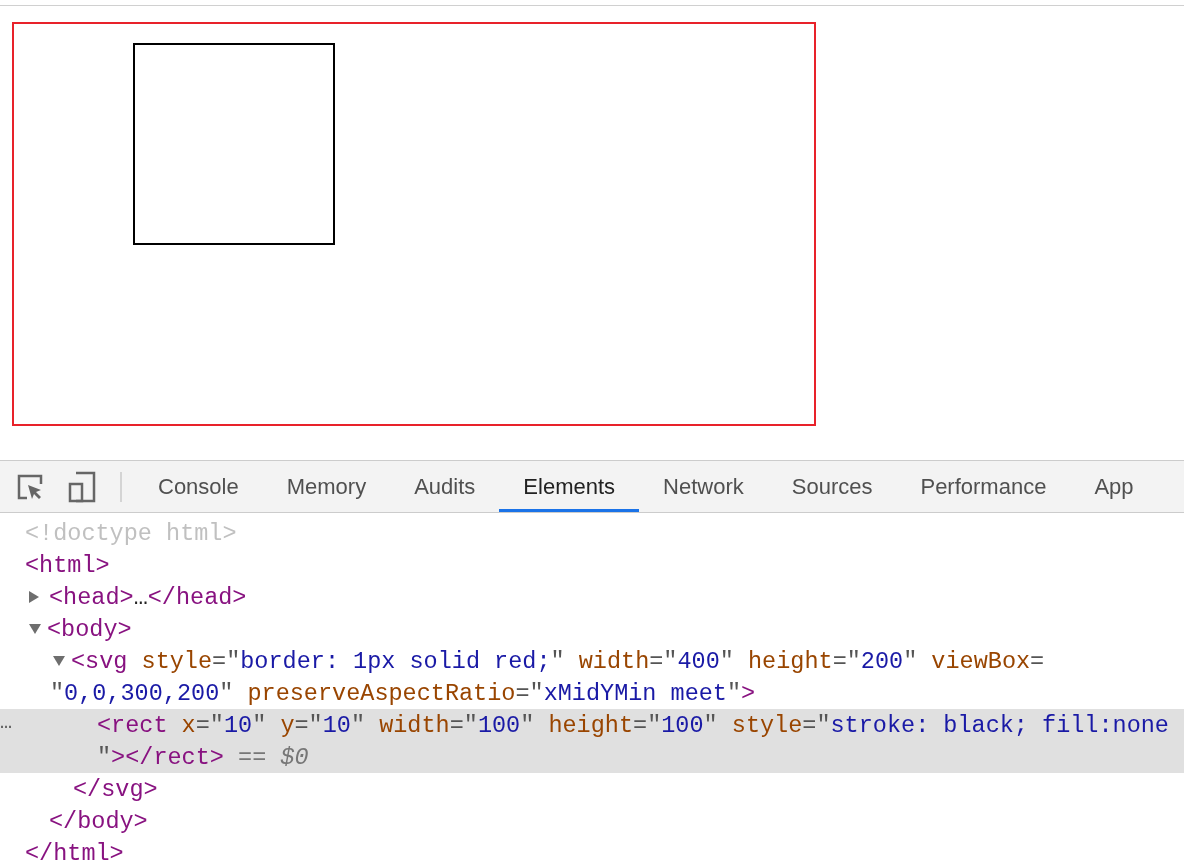 This screenshot has height=864, width=1184. Describe the element at coordinates (30, 486) in the screenshot. I see `inspect-icon` at that location.